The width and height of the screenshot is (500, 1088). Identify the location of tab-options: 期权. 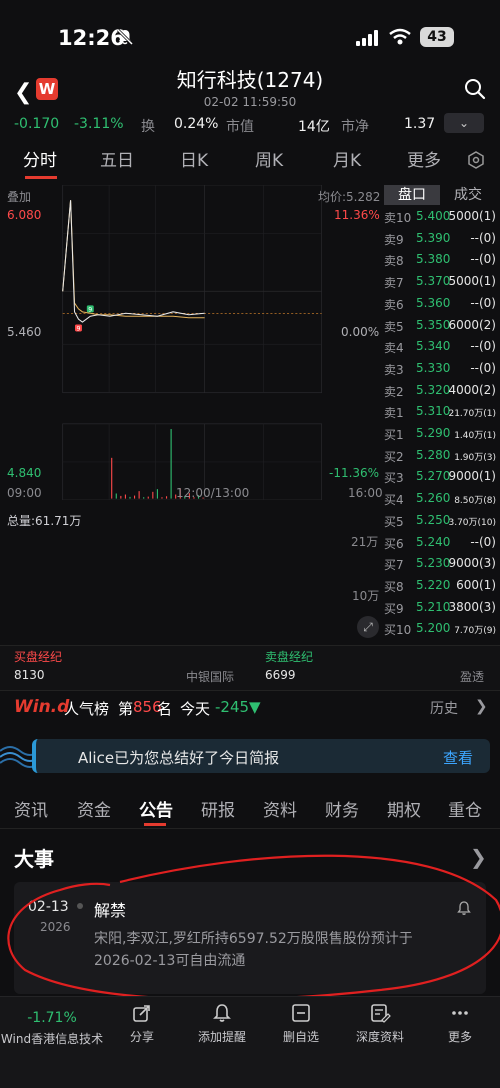
(404, 808).